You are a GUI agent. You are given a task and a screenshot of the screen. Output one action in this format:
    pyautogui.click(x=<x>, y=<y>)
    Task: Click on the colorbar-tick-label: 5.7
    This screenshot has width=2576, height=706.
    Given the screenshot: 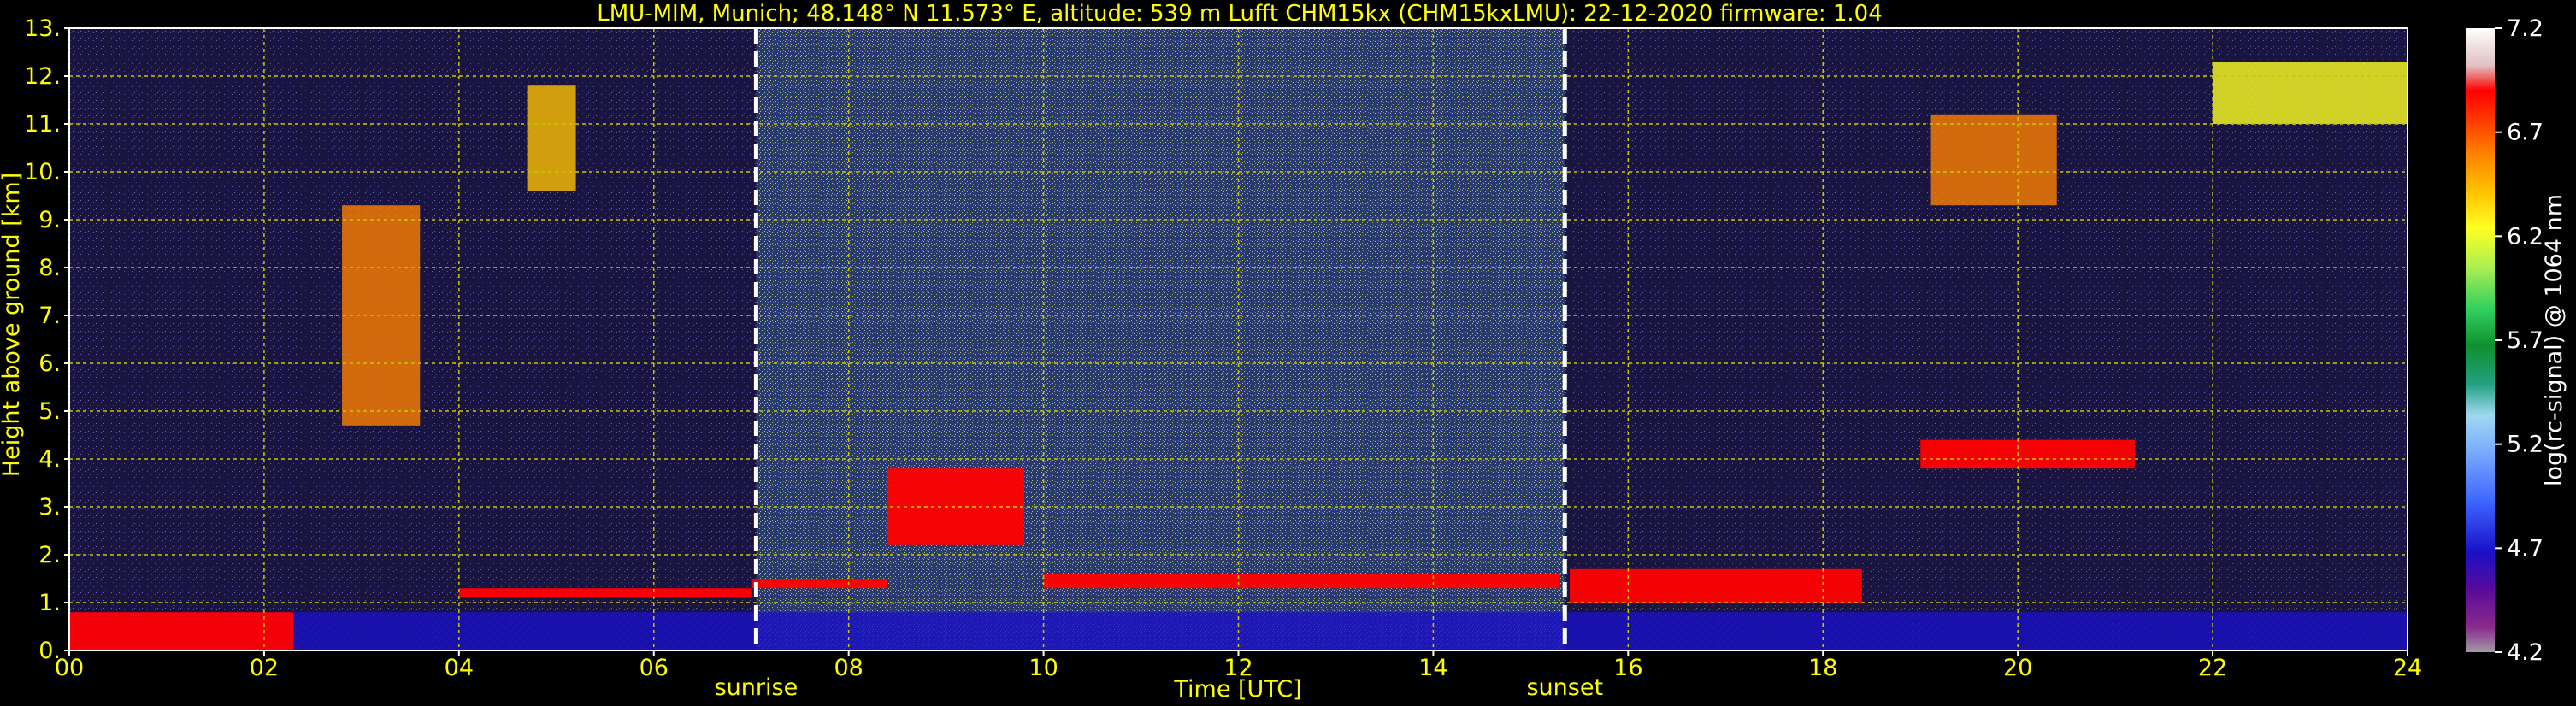 What is the action you would take?
    pyautogui.click(x=2525, y=340)
    